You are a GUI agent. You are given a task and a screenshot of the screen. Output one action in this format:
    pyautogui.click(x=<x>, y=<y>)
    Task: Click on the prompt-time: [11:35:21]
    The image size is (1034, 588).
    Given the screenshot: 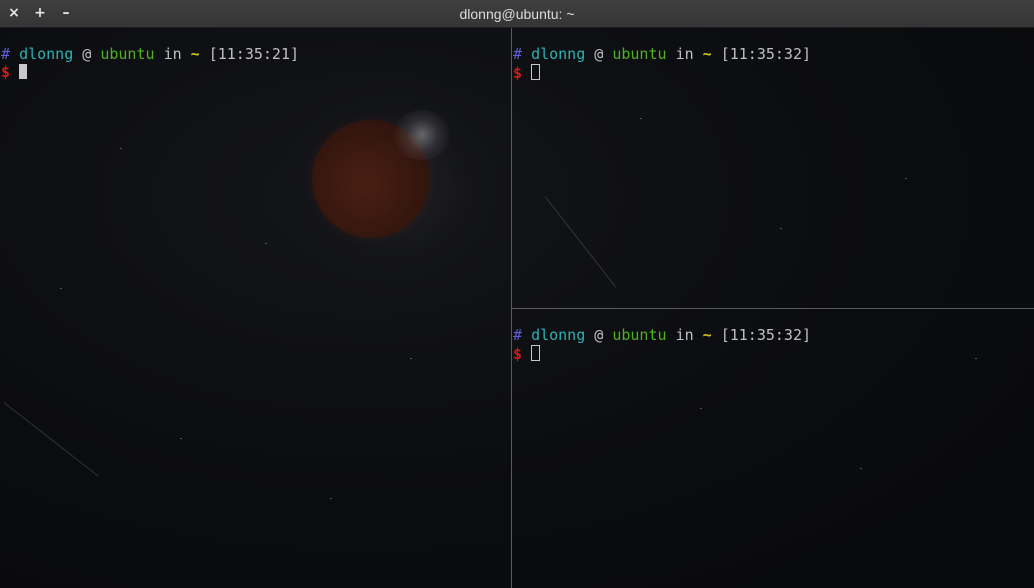 What is the action you would take?
    pyautogui.click(x=254, y=54)
    